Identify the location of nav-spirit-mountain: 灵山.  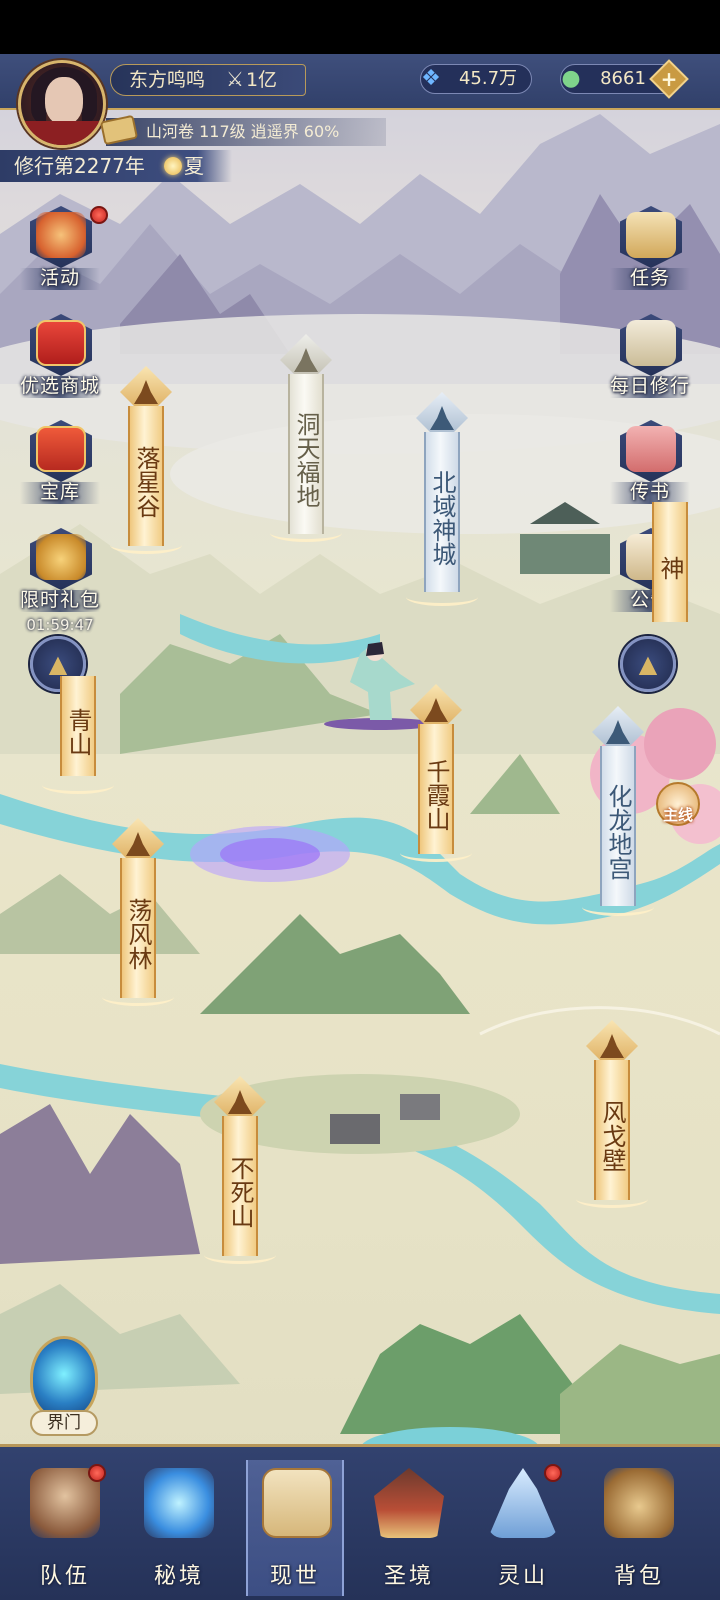
(523, 1528).